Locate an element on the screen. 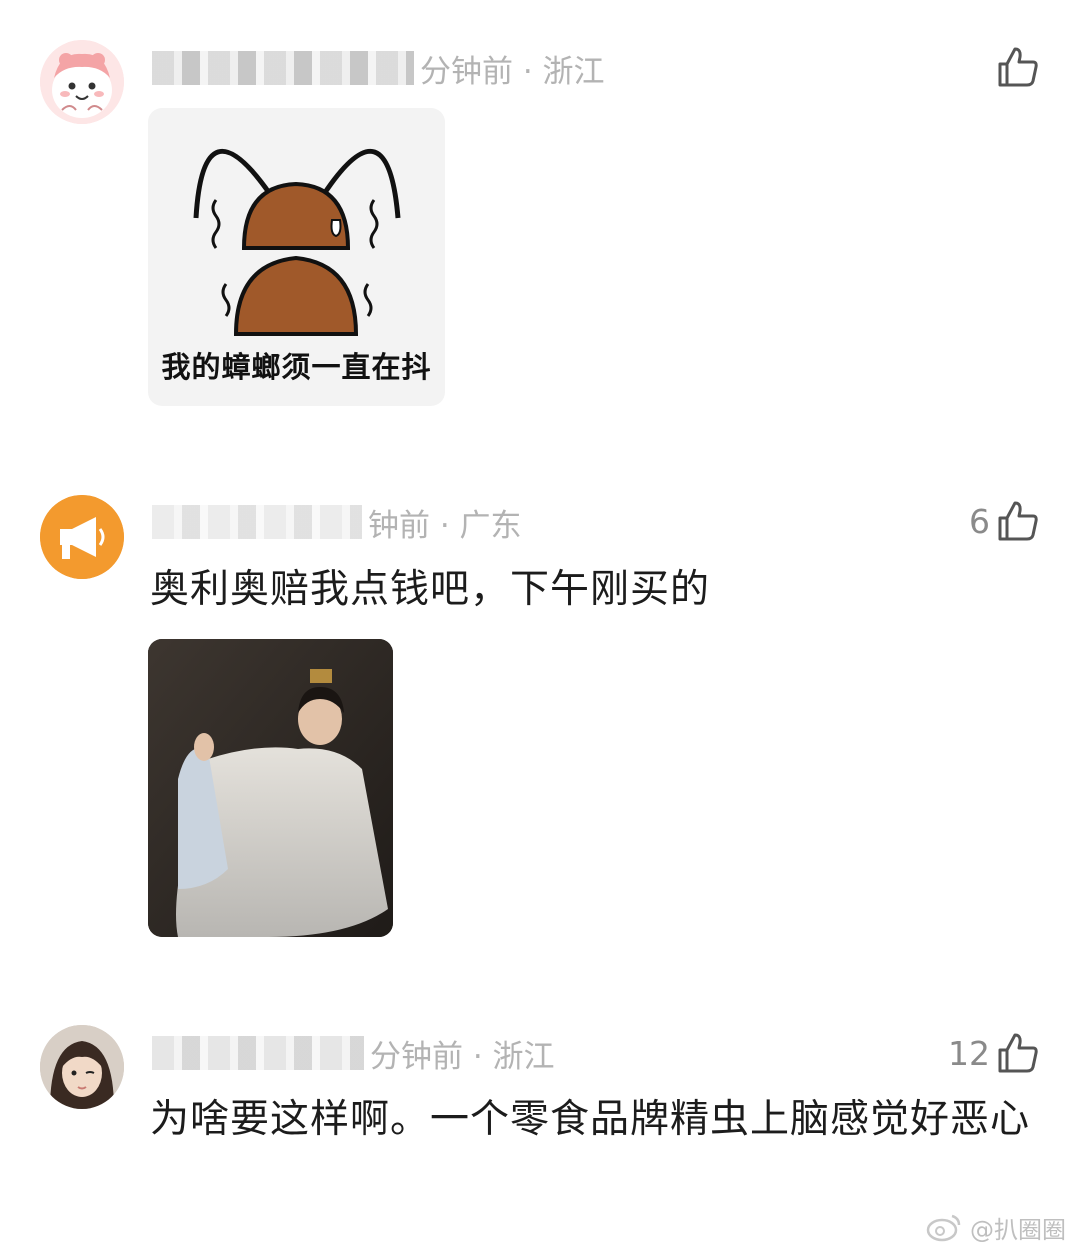  like-button is located at coordinates (1015, 67).